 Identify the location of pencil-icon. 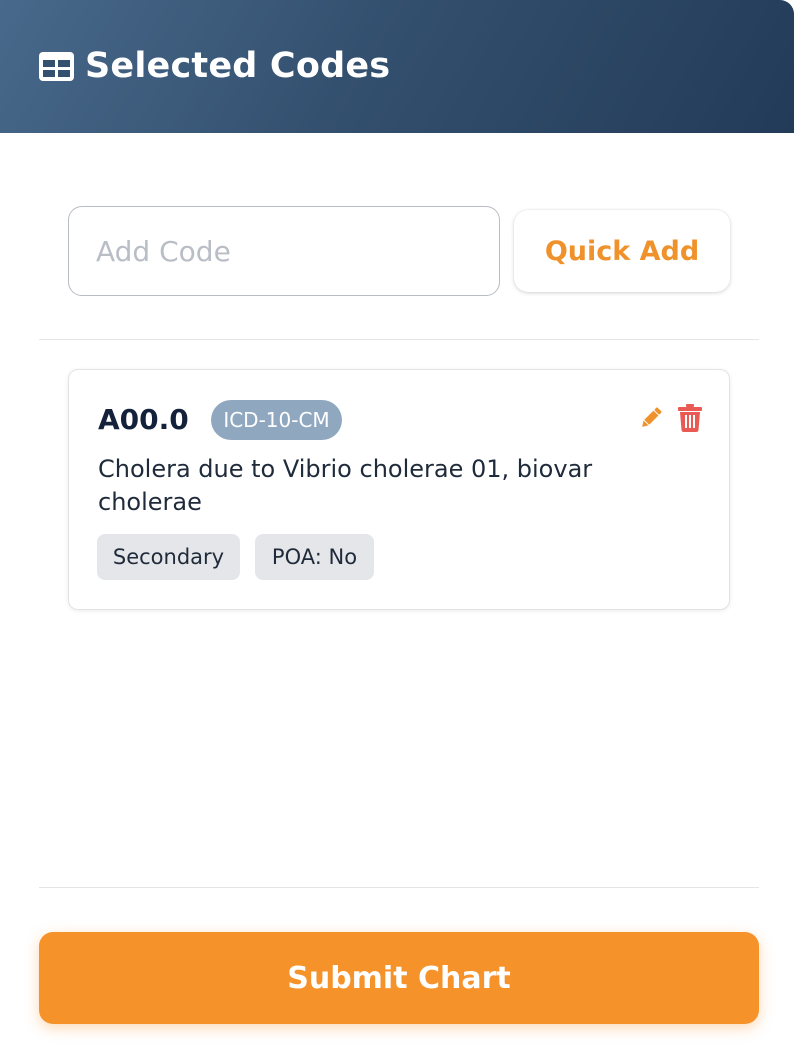
(651, 418).